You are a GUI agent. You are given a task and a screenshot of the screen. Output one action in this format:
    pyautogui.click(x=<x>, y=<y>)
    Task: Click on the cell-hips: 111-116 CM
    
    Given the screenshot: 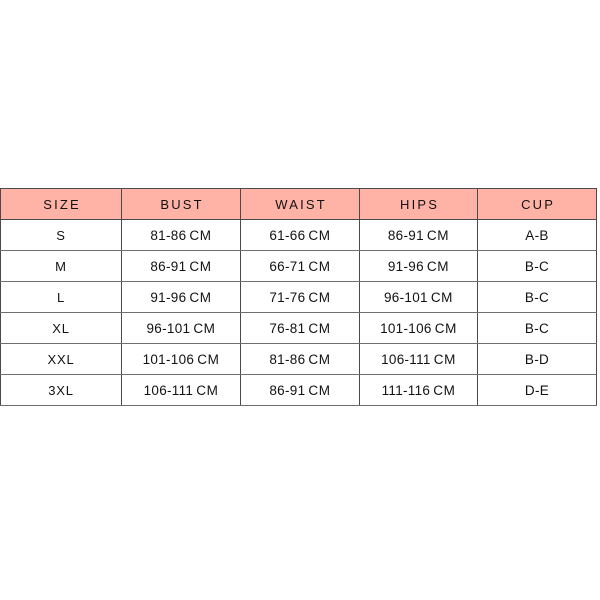 What is the action you would take?
    pyautogui.click(x=418, y=390)
    